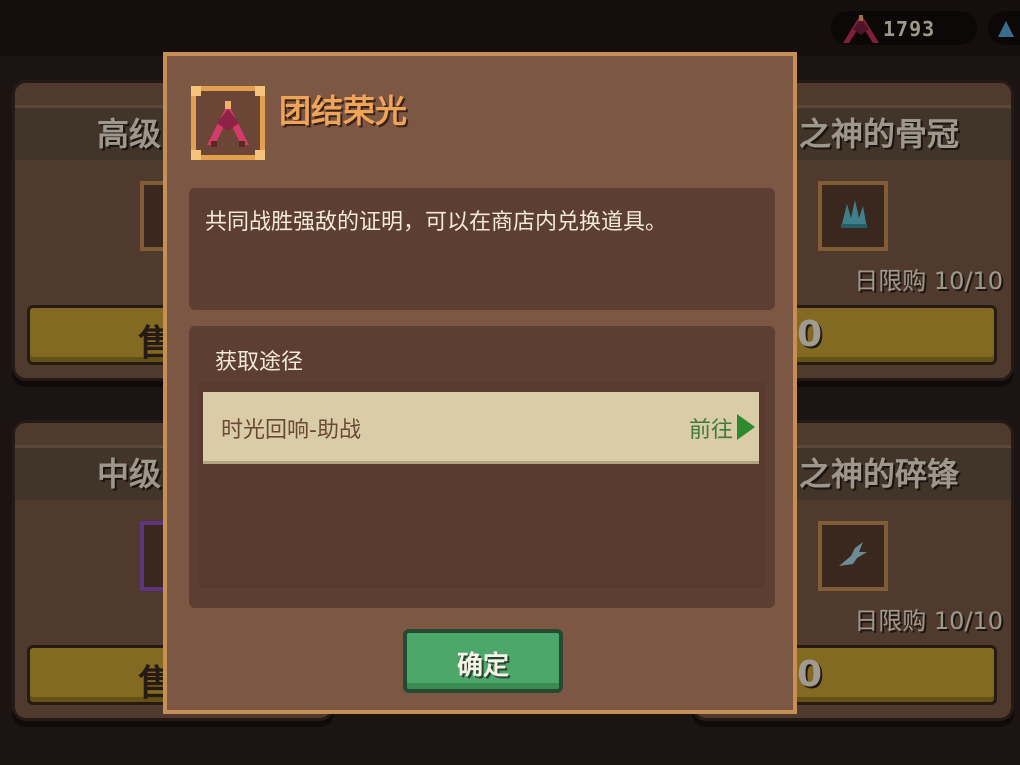  I want to click on source-row: 时光回响-助战 前往, so click(481, 428).